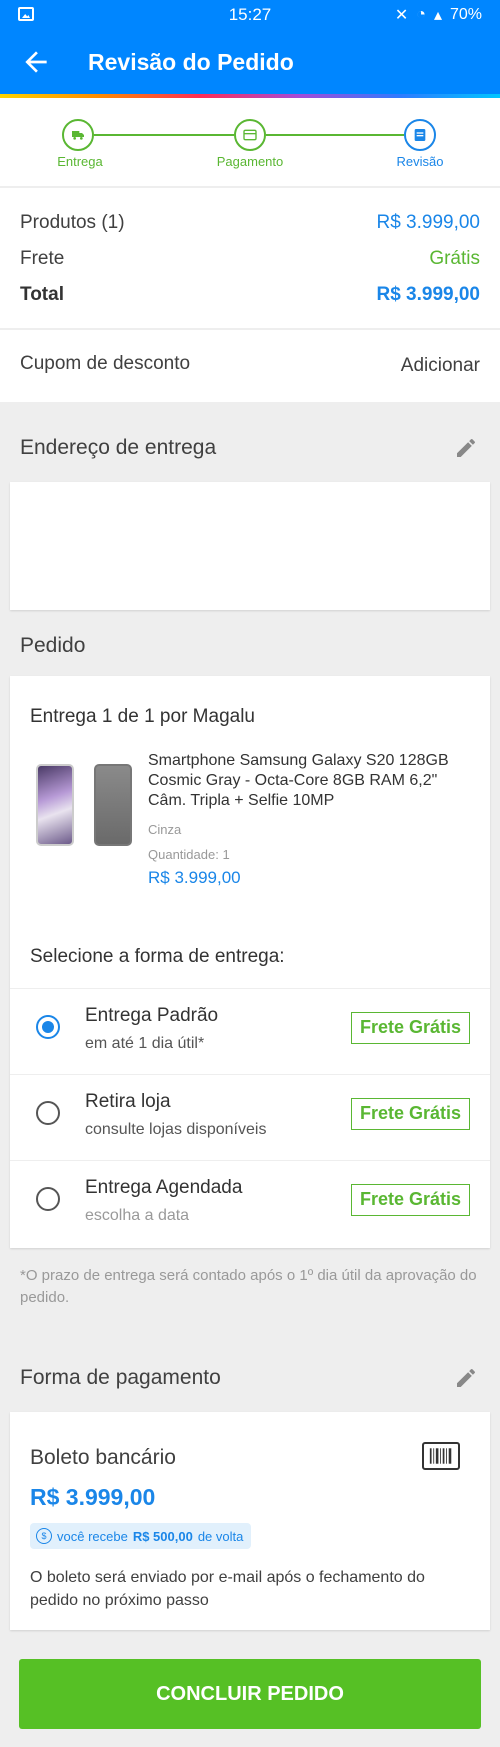 Image resolution: width=500 pixels, height=1747 pixels. I want to click on select-delivery-title: Selecione a forma de entrega:, so click(157, 956).